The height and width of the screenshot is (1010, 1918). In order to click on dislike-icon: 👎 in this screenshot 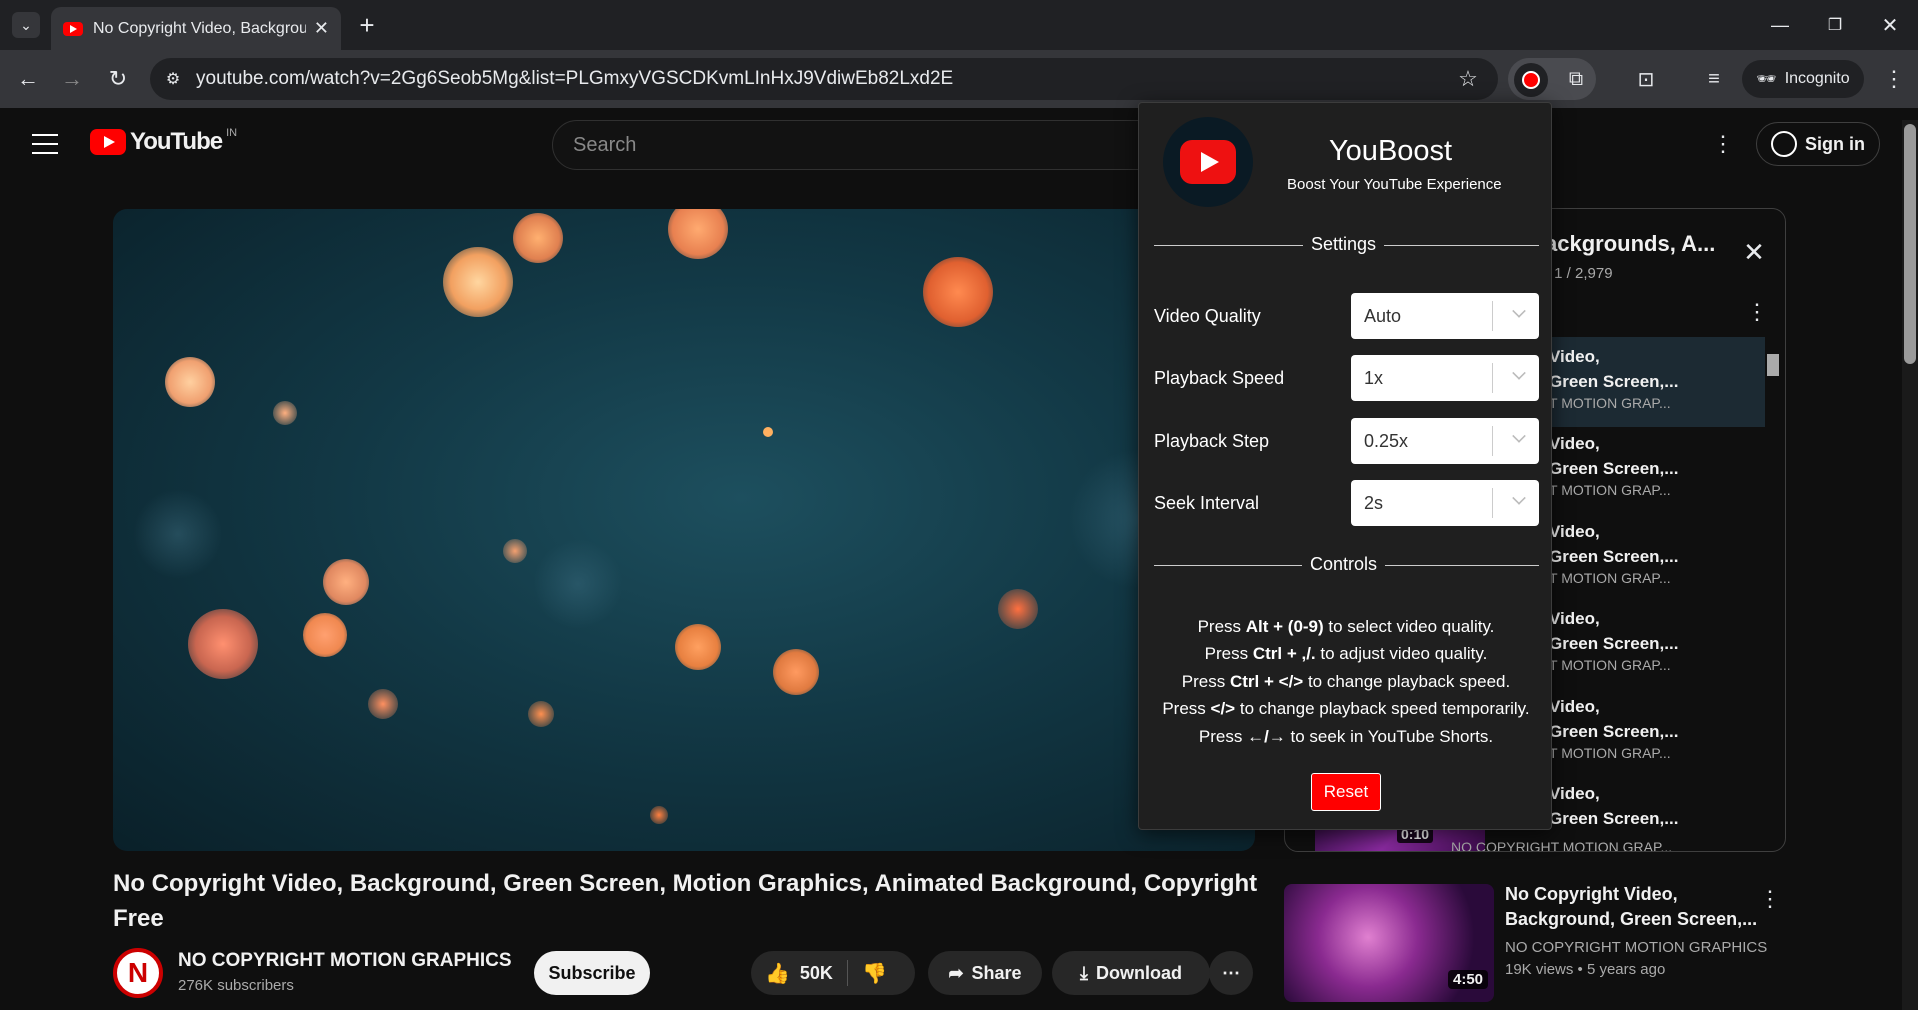, I will do `click(874, 973)`.